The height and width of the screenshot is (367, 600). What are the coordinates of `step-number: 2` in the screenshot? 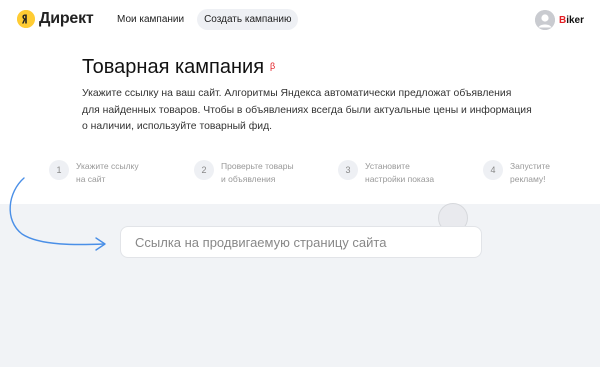 It's located at (204, 170).